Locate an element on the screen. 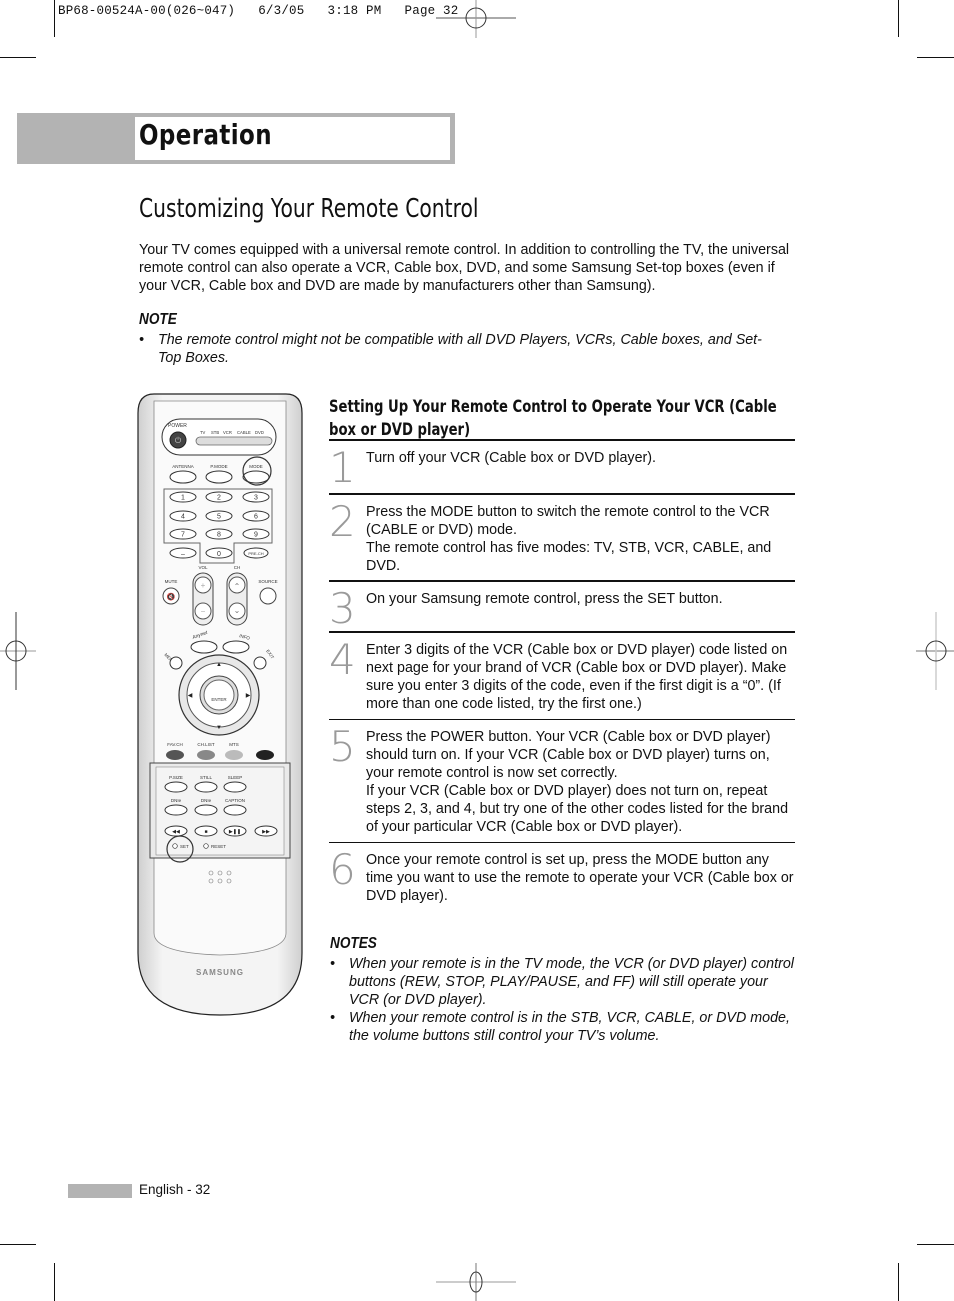 Image resolution: width=954 pixels, height=1301 pixels. remote-label: SLEEP is located at coordinates (235, 777).